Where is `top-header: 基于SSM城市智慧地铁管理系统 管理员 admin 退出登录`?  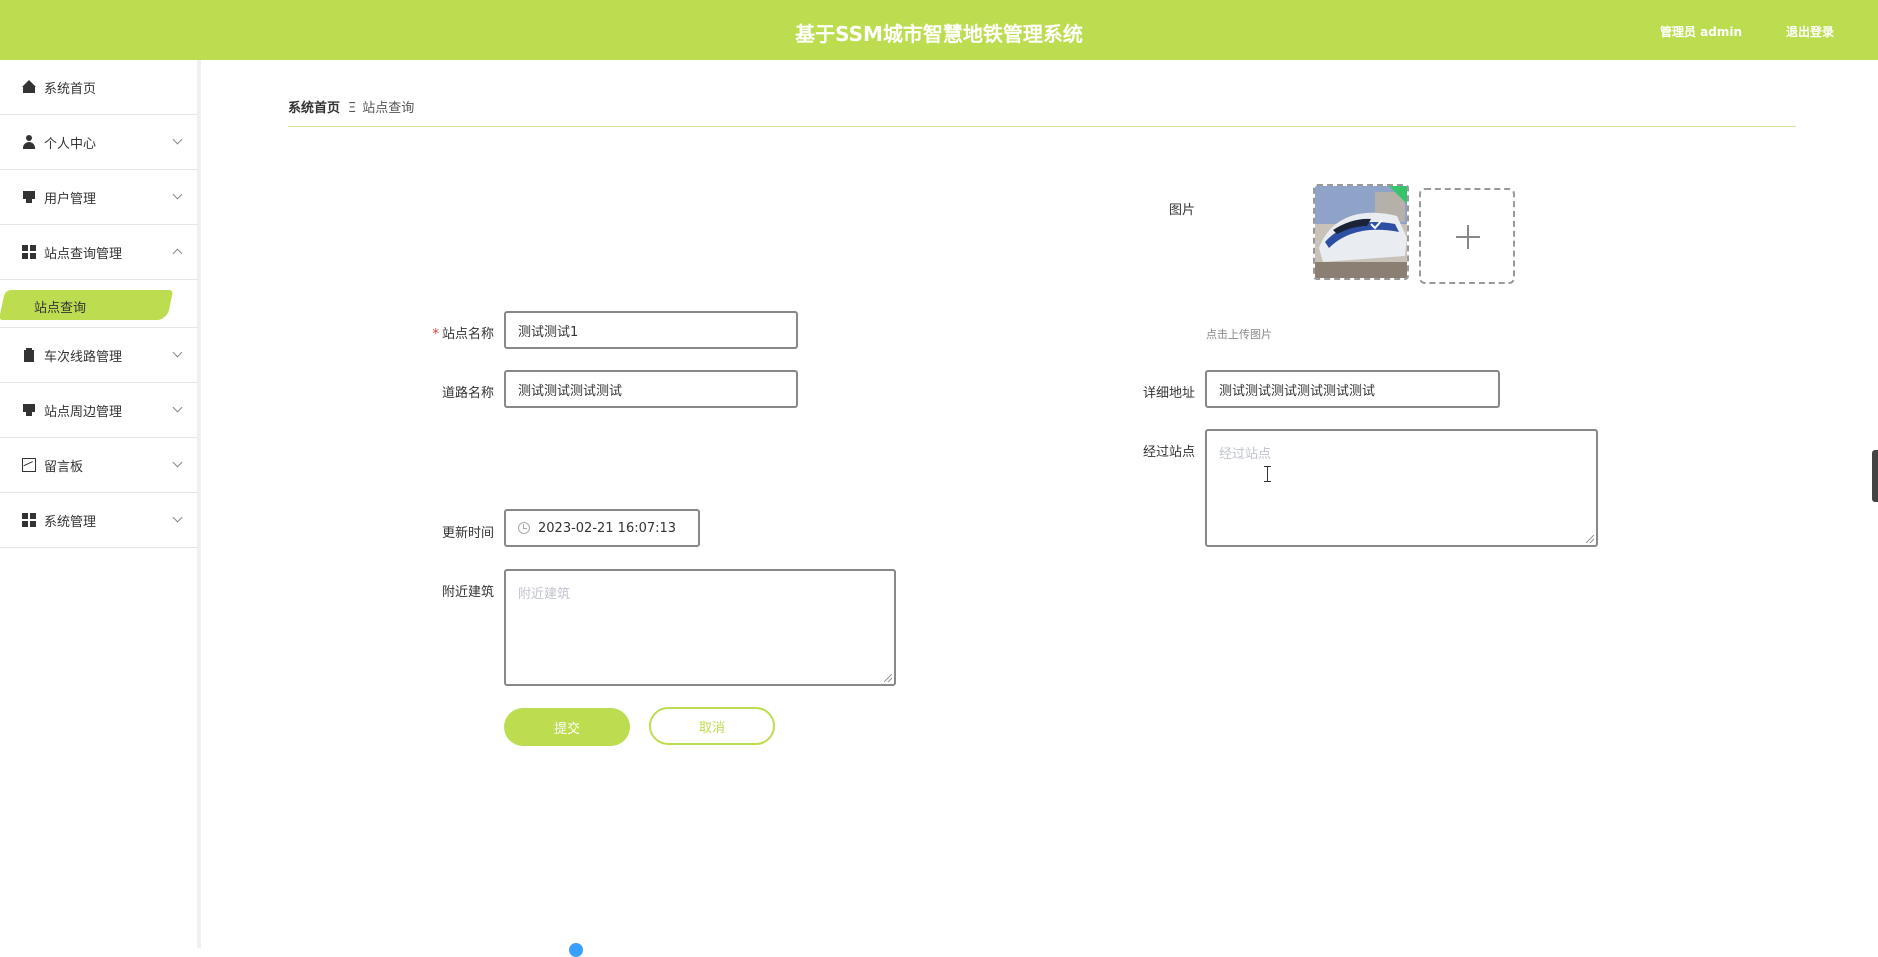 top-header: 基于SSM城市智慧地铁管理系统 管理员 admin 退出登录 is located at coordinates (939, 30).